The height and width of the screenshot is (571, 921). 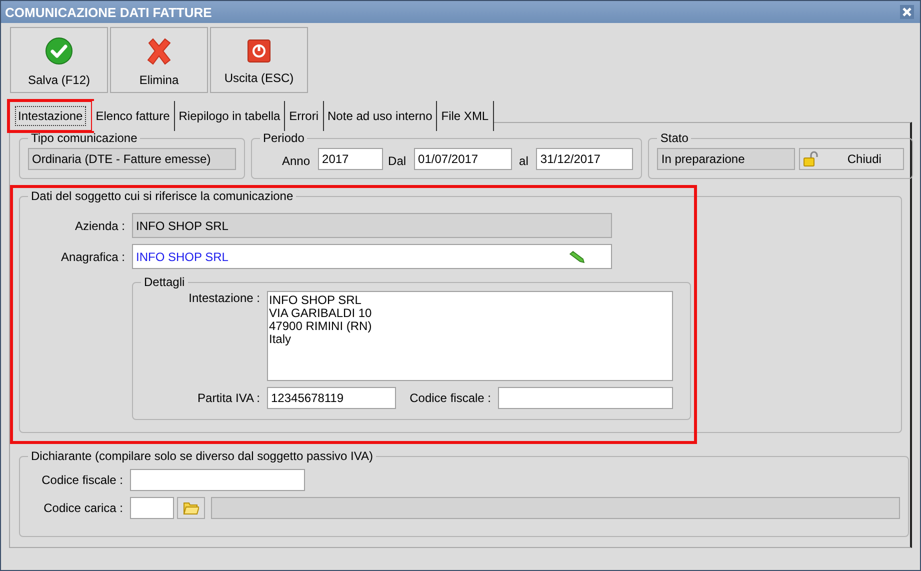 I want to click on group-title: Tipo comunicazione, so click(x=84, y=138).